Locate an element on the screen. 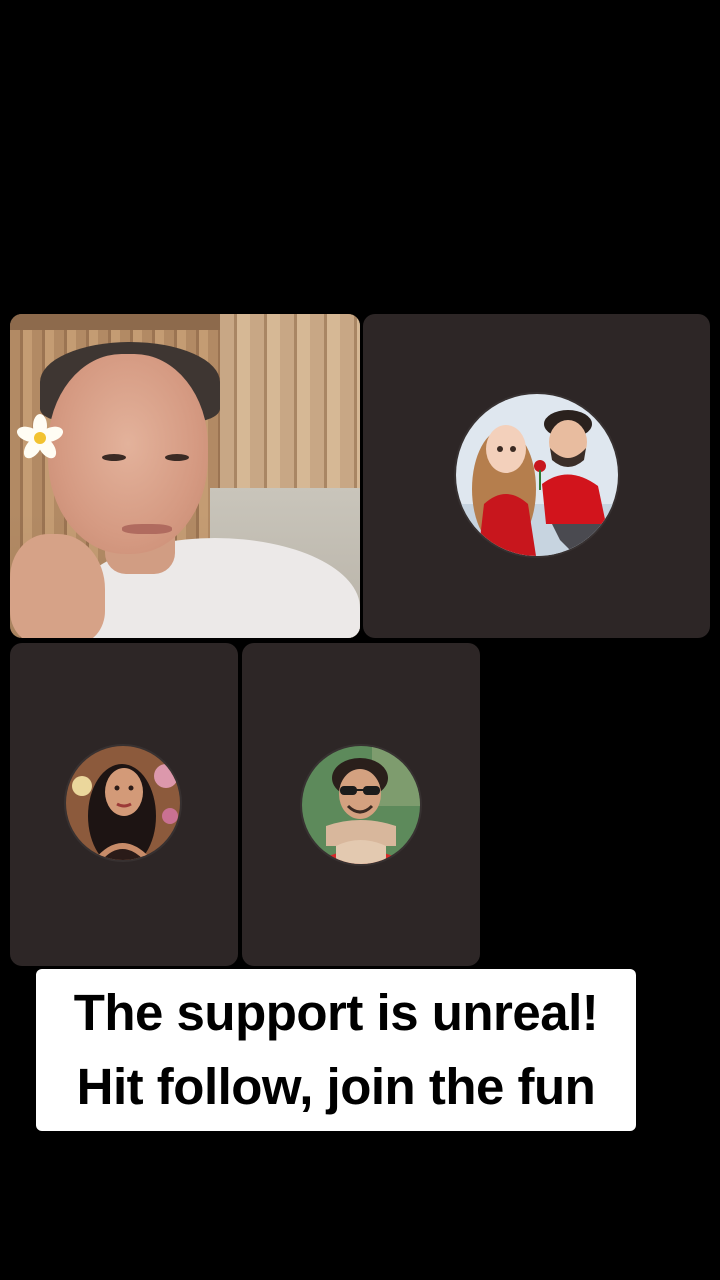 The height and width of the screenshot is (1280, 720). man-sunglasses-avatar is located at coordinates (361, 805).